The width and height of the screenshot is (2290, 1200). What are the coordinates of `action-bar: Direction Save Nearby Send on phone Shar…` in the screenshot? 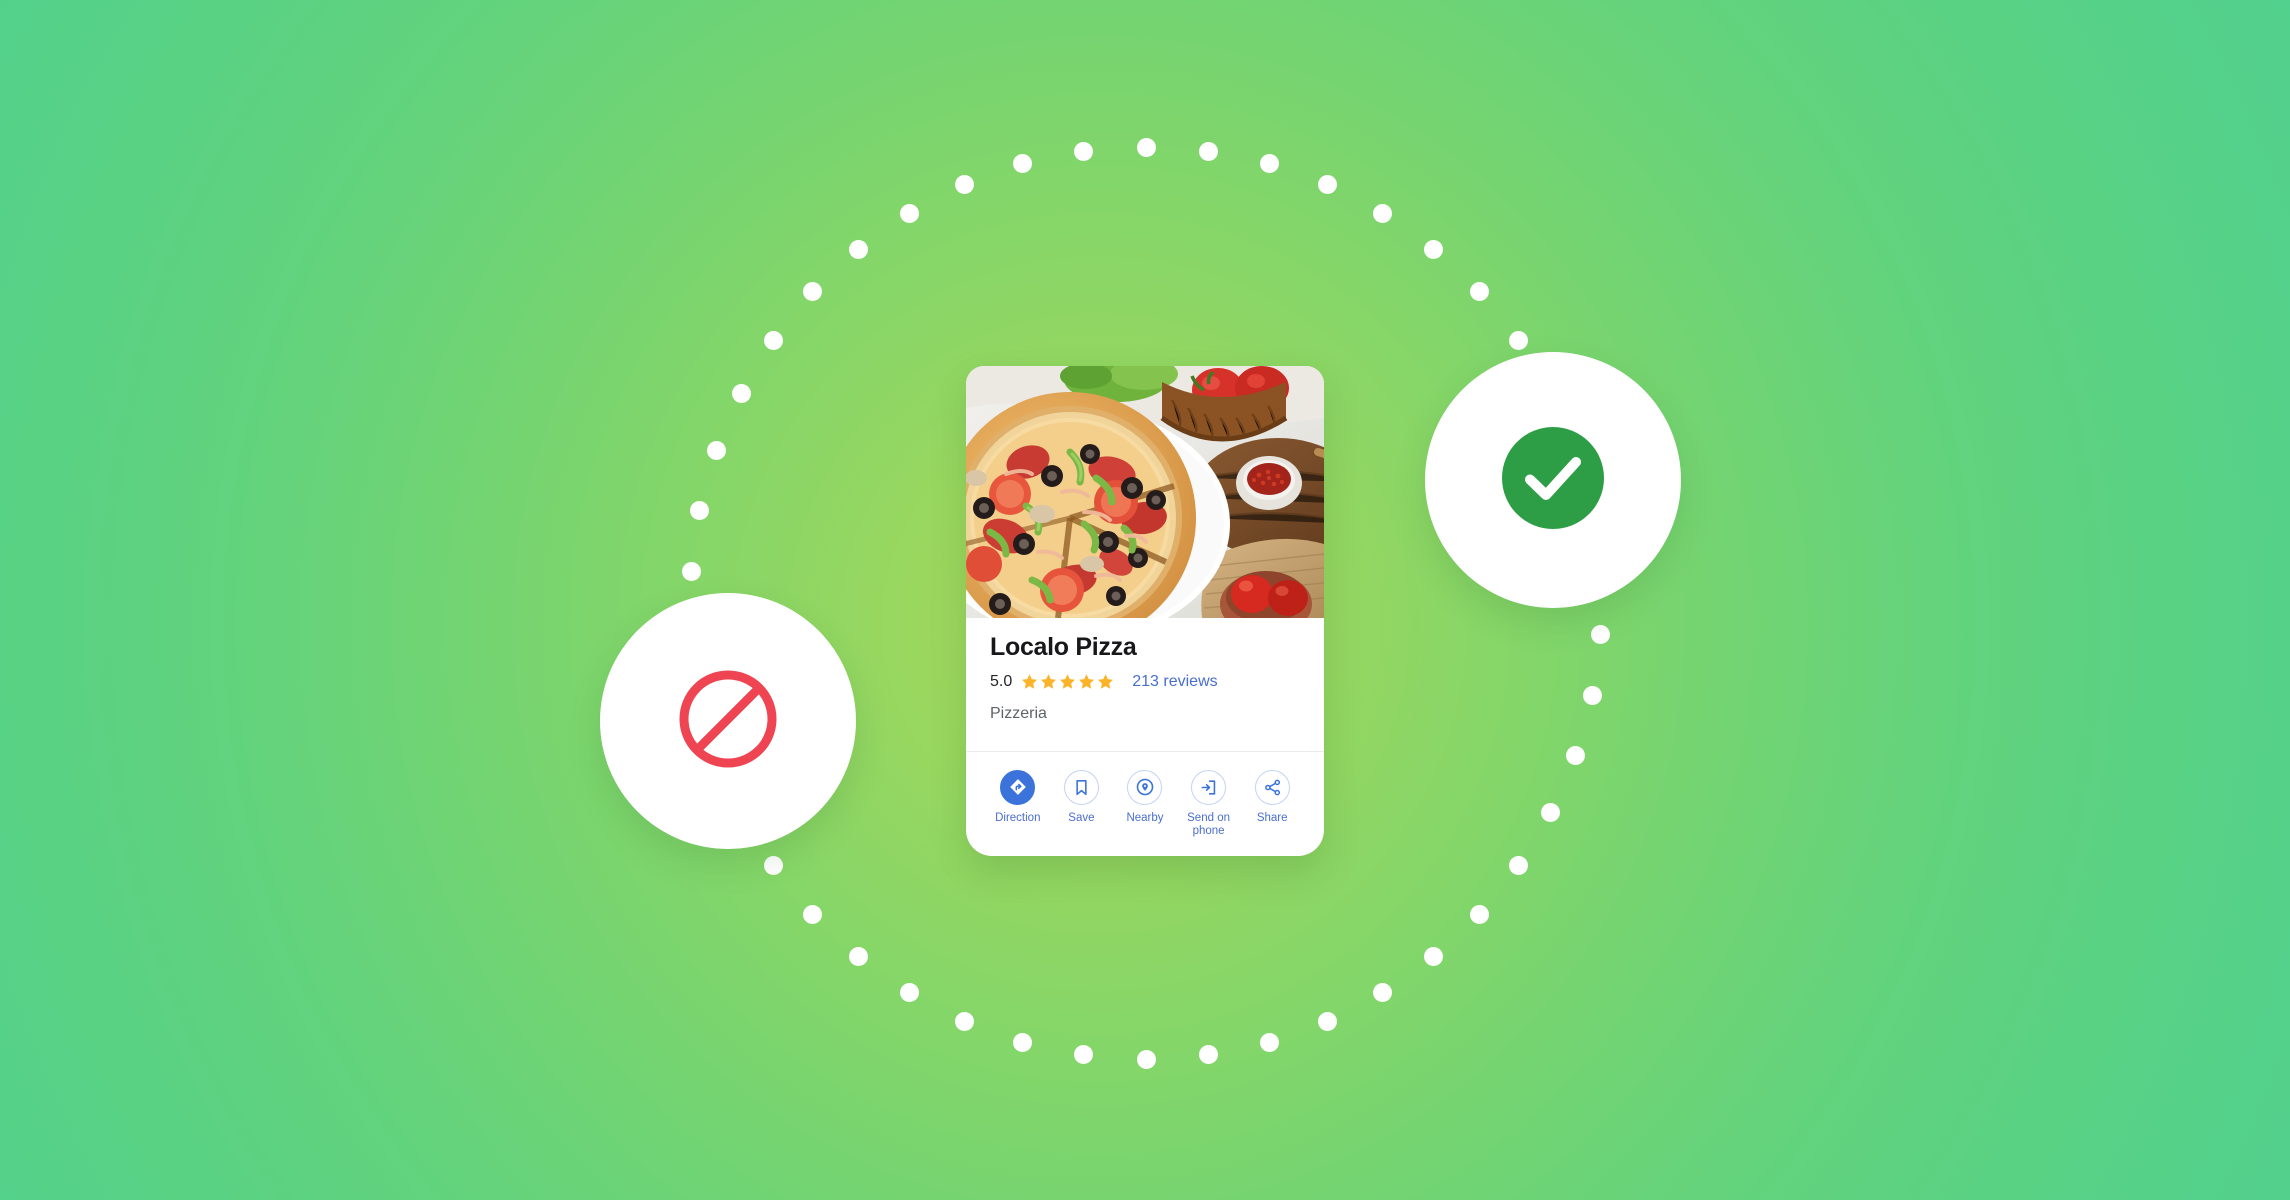 It's located at (1145, 804).